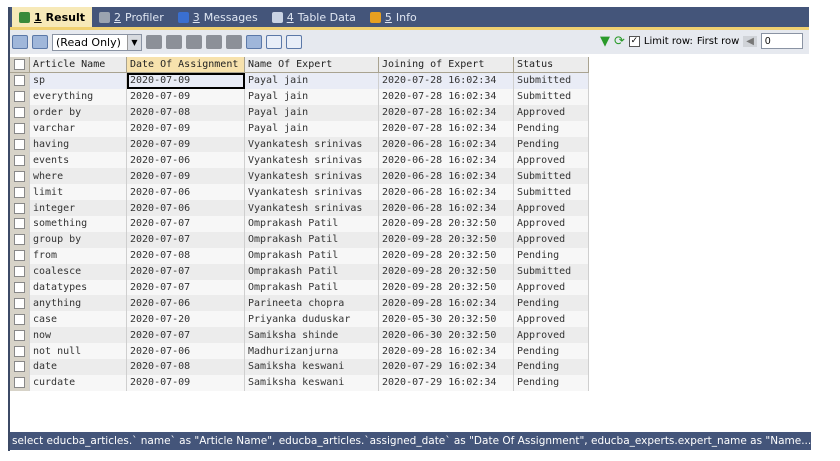 Image resolution: width=840 pixels, height=461 pixels. Describe the element at coordinates (78, 224) in the screenshot. I see `table-cell: something` at that location.